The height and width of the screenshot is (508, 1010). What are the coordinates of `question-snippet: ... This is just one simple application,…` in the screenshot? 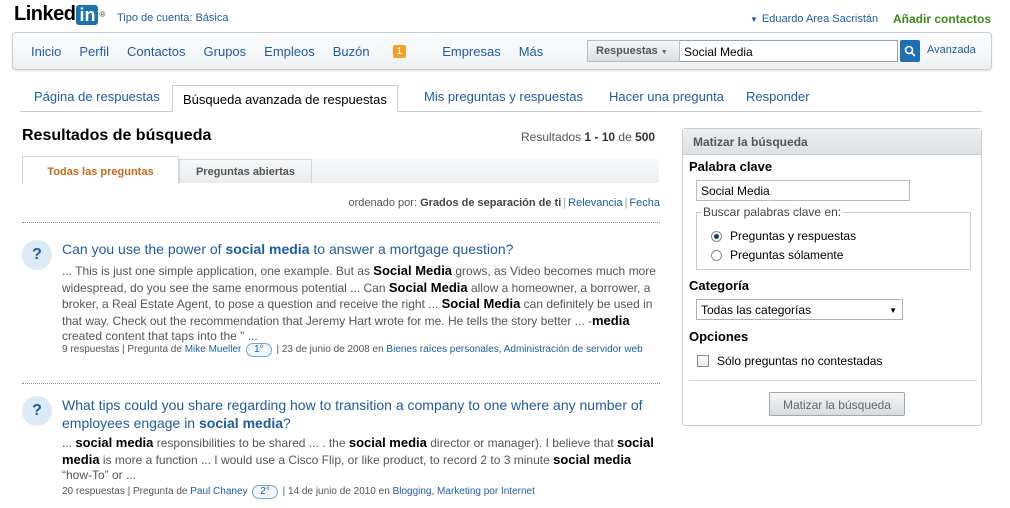 It's located at (361, 304).